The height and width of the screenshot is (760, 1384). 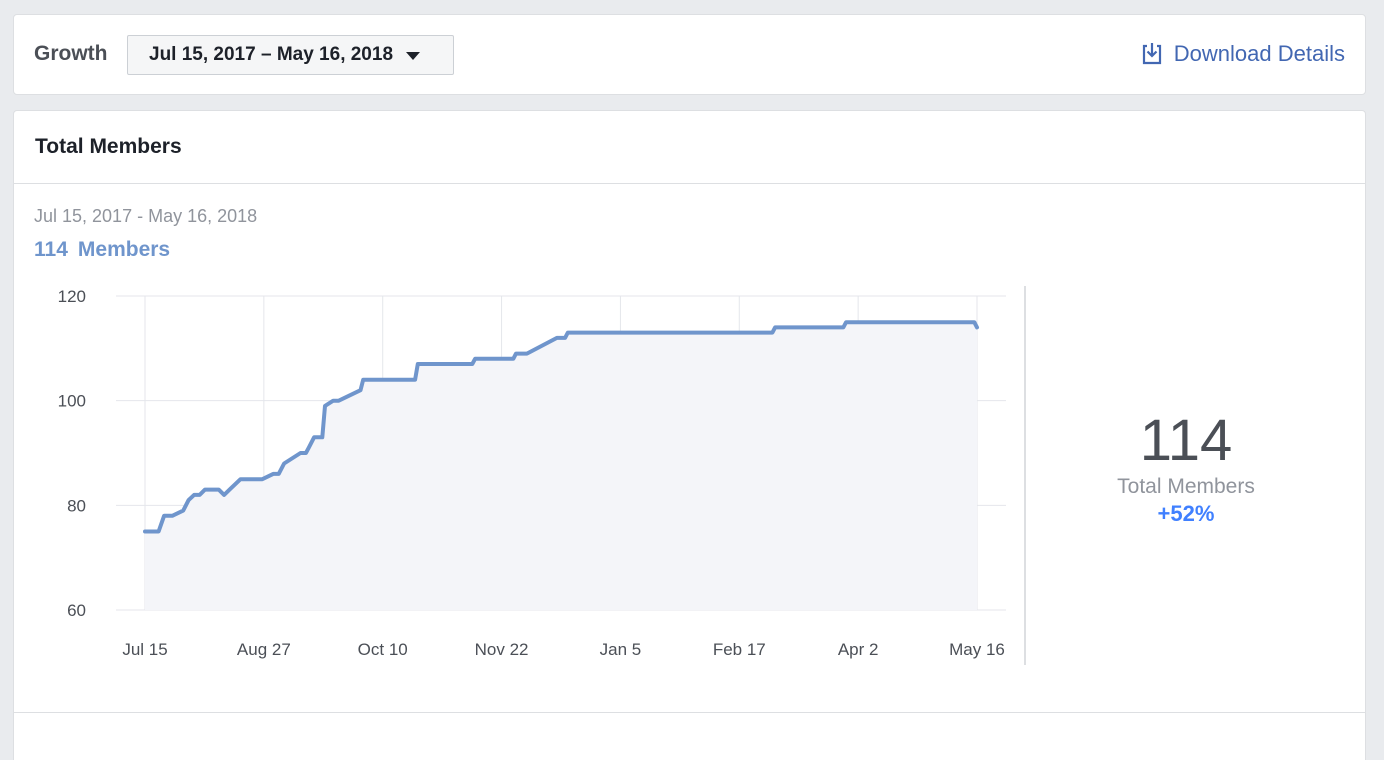 I want to click on y-tick-label: 120, so click(x=72, y=296).